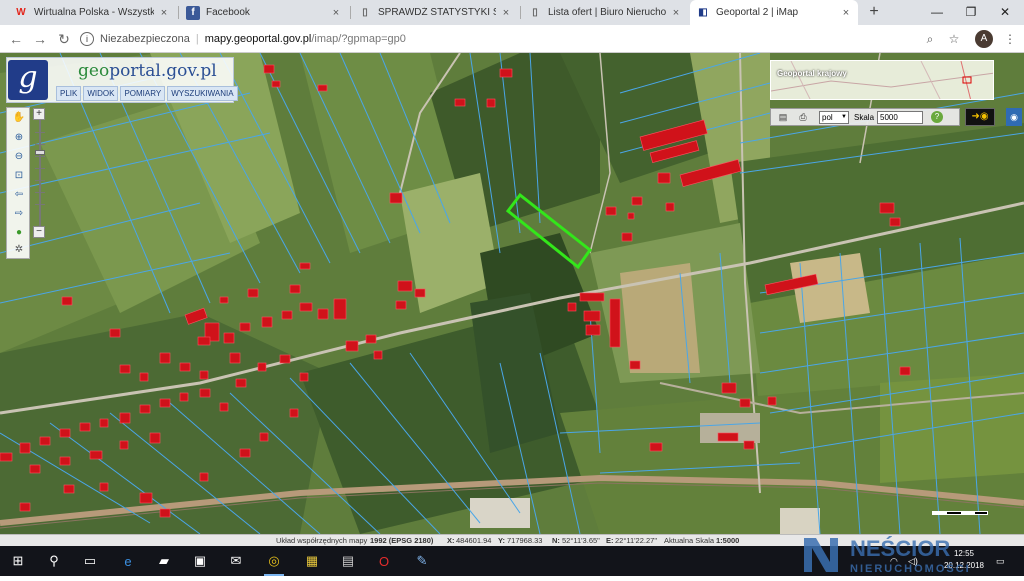 The height and width of the screenshot is (581, 1024). I want to click on scale-bar, so click(960, 513).